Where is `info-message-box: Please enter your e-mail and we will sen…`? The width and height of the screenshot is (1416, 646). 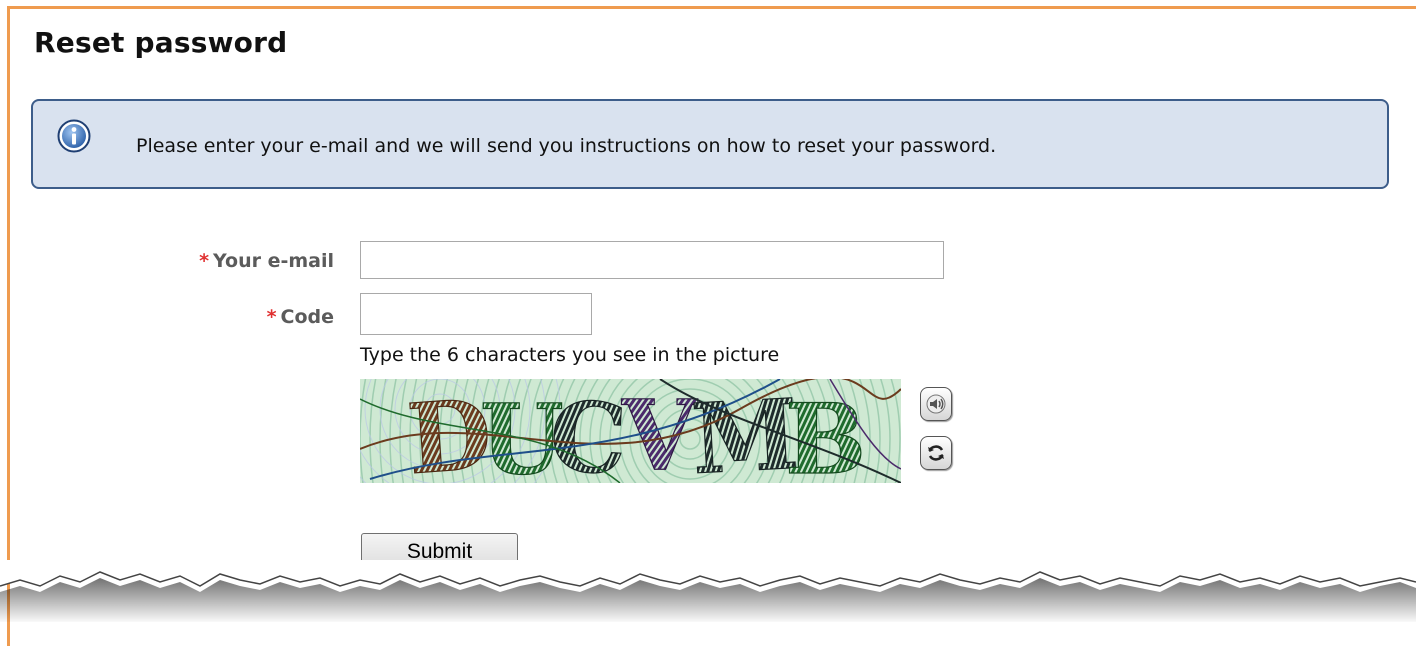 info-message-box: Please enter your e-mail and we will sen… is located at coordinates (710, 144).